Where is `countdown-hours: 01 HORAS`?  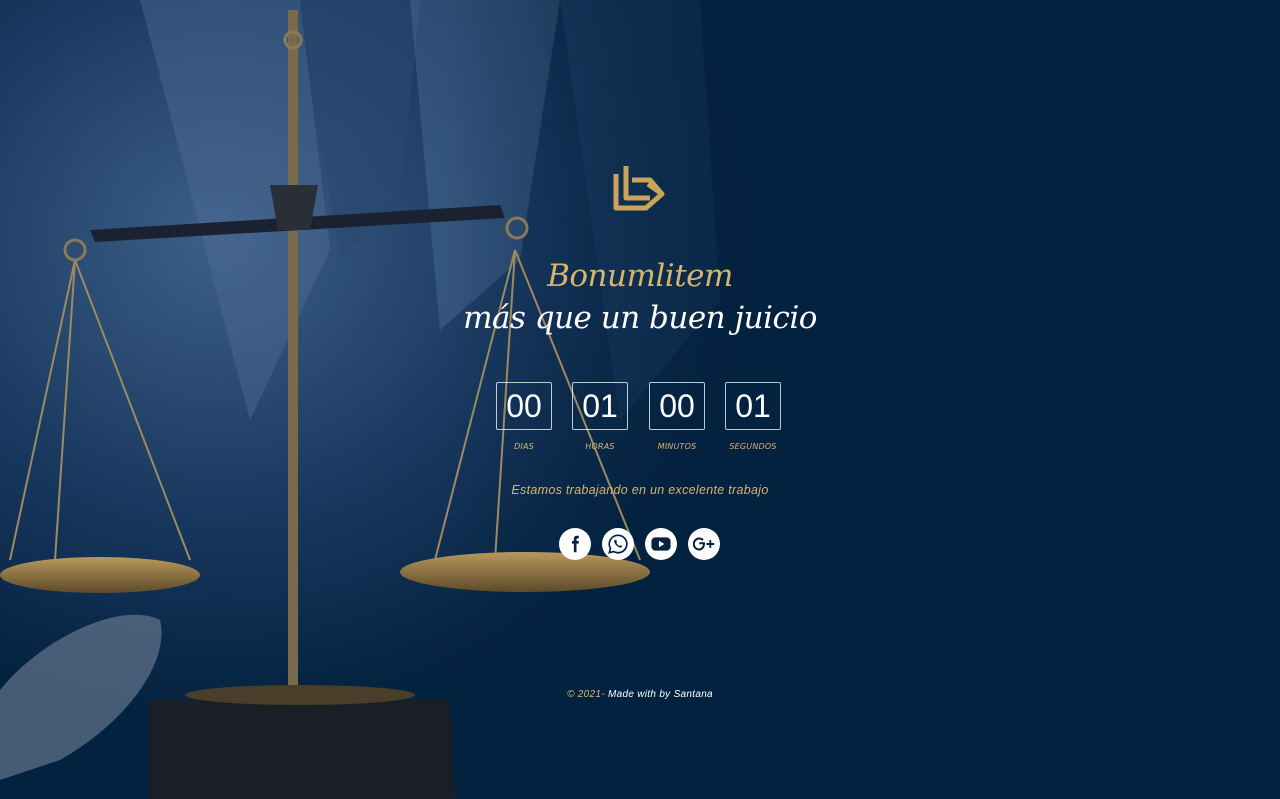 countdown-hours: 01 HORAS is located at coordinates (600, 422).